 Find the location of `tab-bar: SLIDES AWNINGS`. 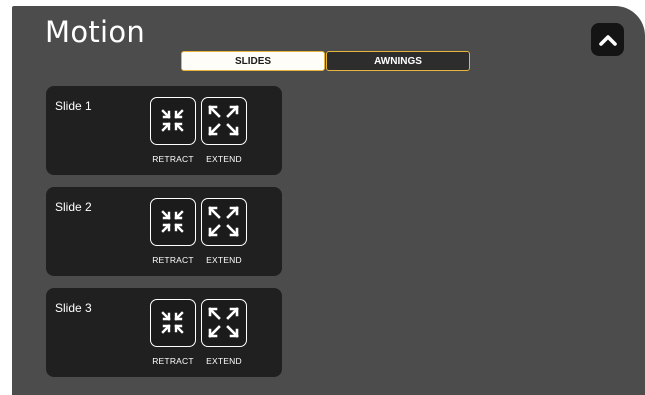

tab-bar: SLIDES AWNINGS is located at coordinates (325, 61).